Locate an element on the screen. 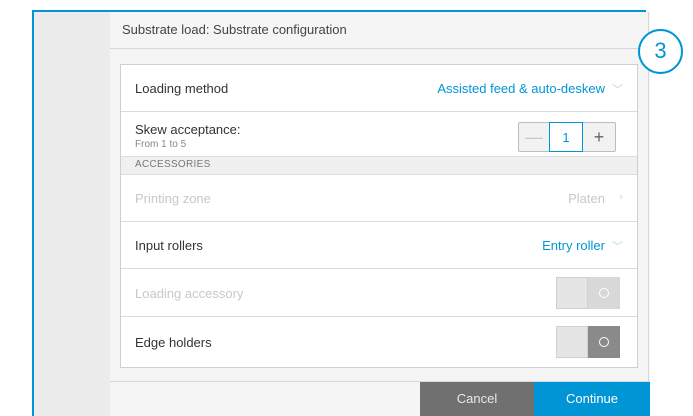 The height and width of the screenshot is (416, 693). edge-holders-row: Edge holders is located at coordinates (379, 342).